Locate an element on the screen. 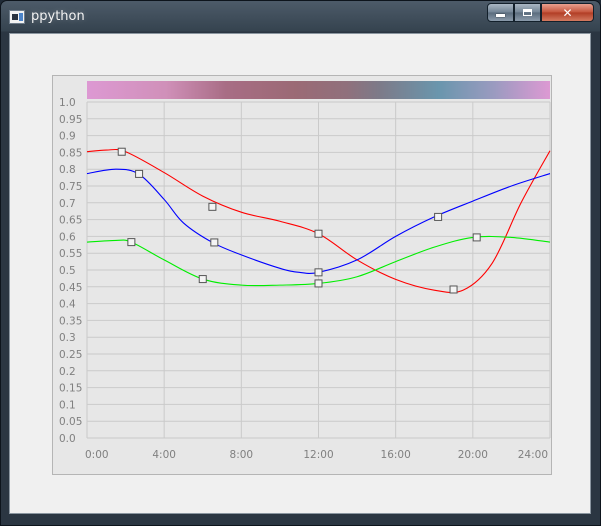 The height and width of the screenshot is (526, 601). x-tick-label: 12:00 is located at coordinates (318, 455).